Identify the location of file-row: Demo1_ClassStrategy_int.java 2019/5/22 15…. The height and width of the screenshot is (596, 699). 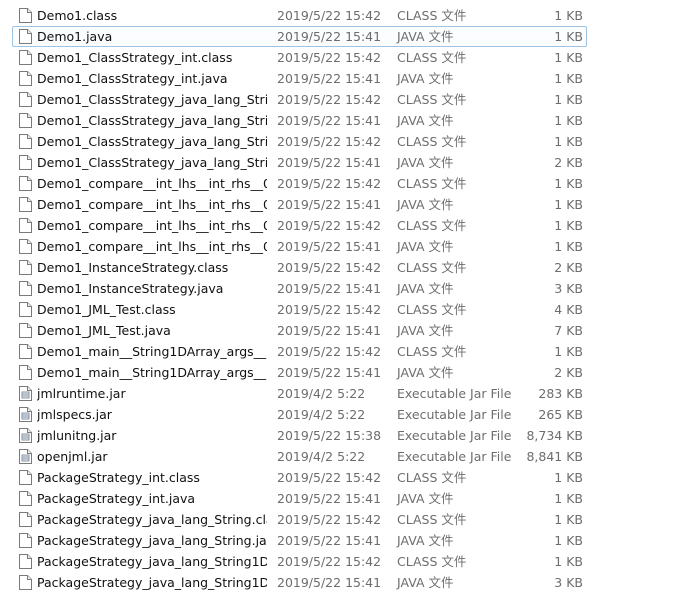
(349, 78).